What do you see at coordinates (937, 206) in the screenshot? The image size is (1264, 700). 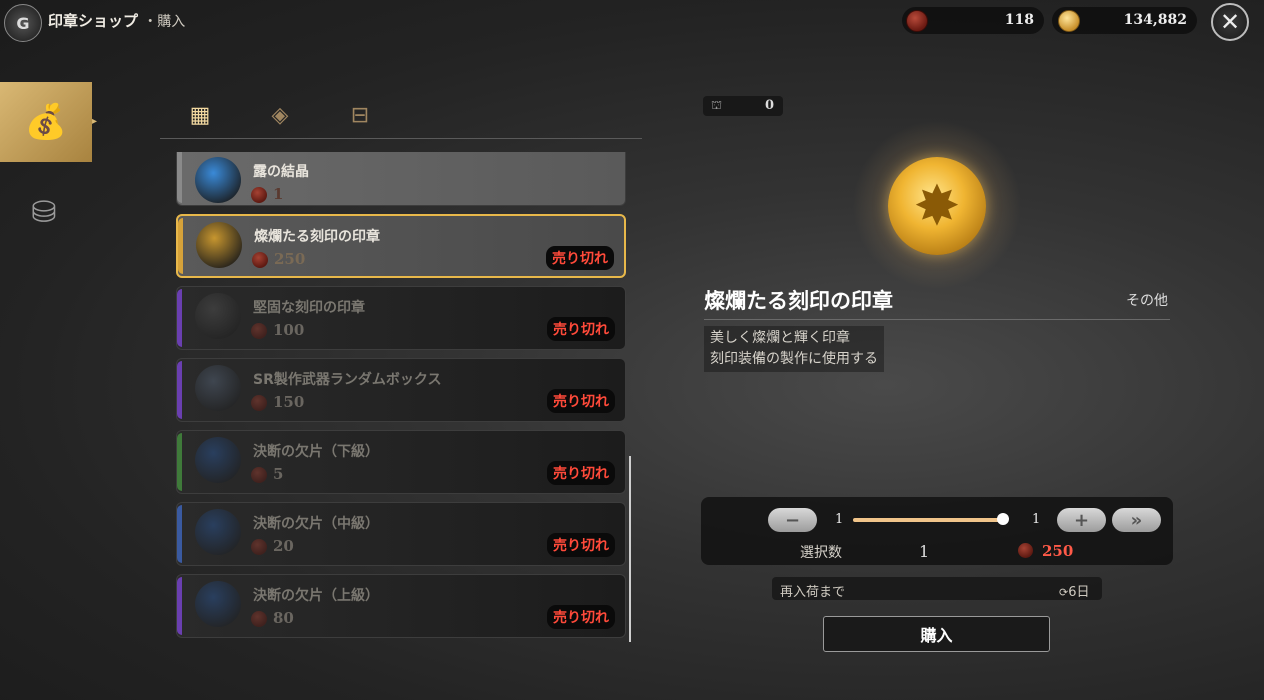 I see `gold-seal-icon: ✸` at bounding box center [937, 206].